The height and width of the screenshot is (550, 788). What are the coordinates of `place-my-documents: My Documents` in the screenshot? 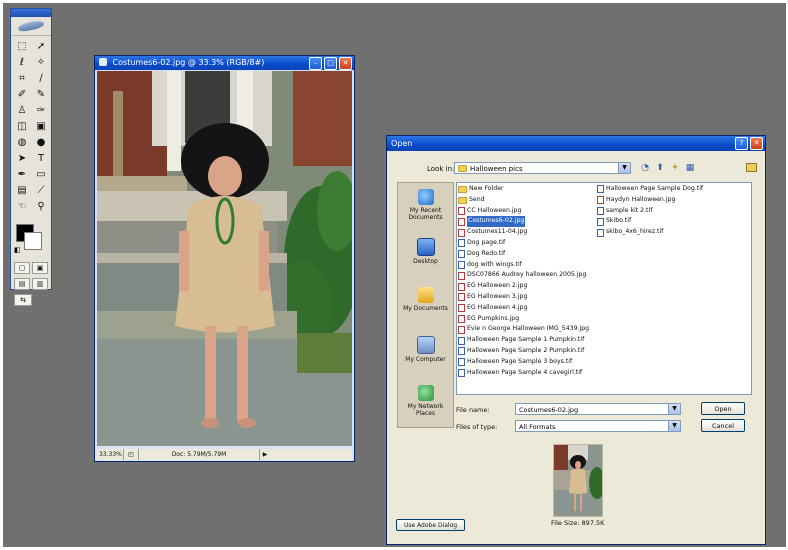 It's located at (425, 305).